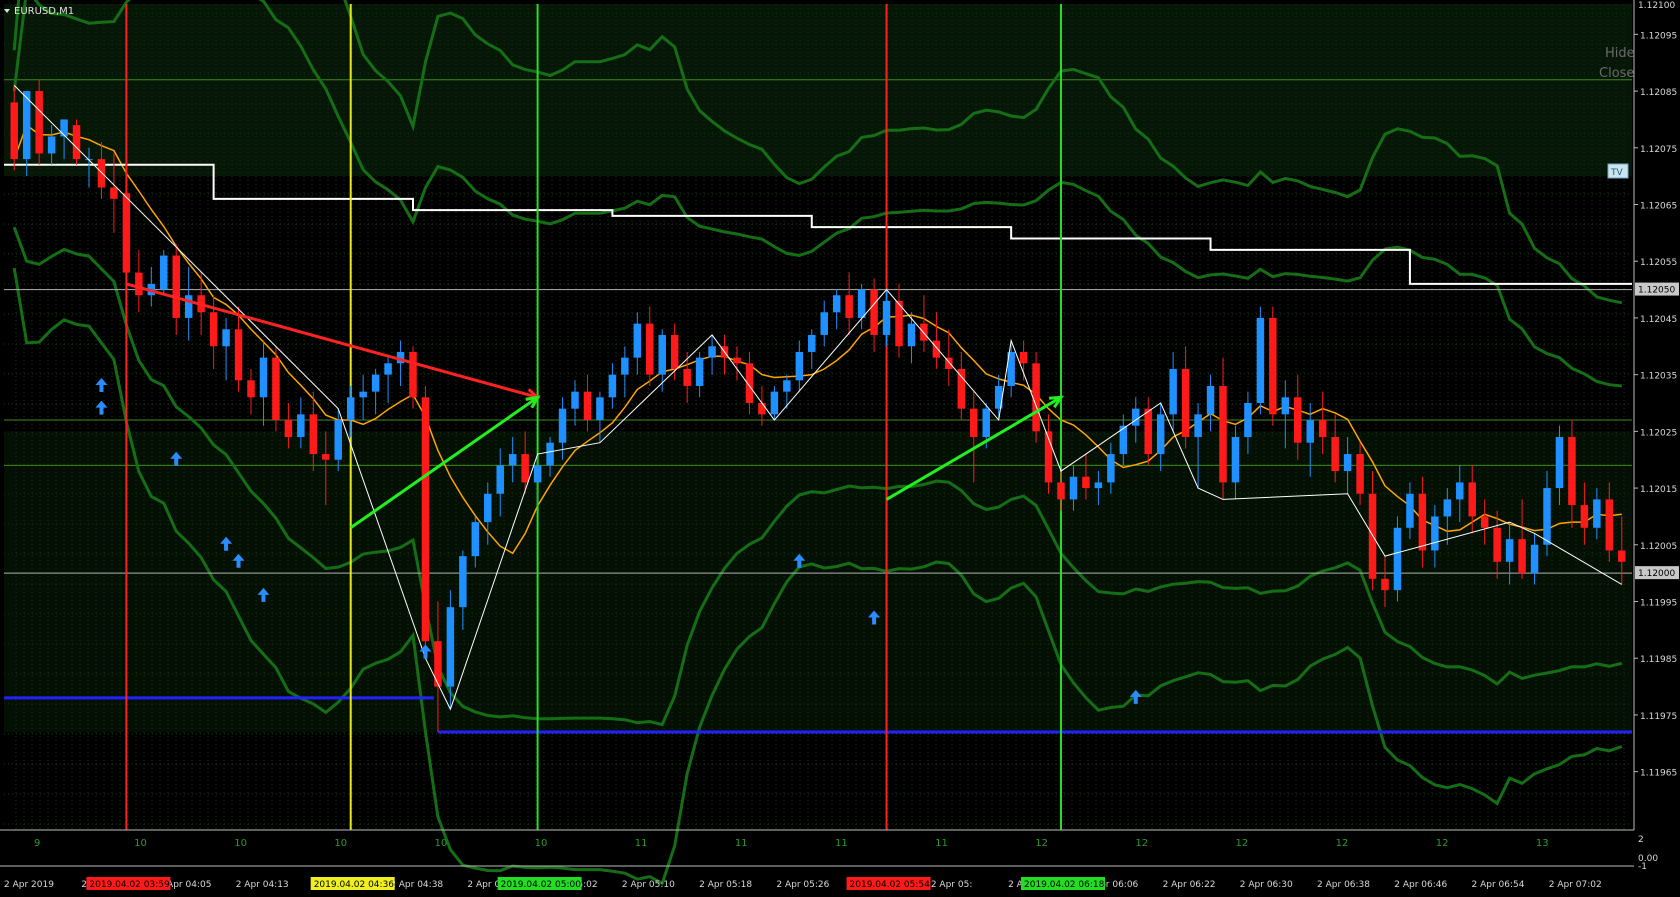 This screenshot has width=1680, height=897. I want to click on hour-label: 9, so click(37, 843).